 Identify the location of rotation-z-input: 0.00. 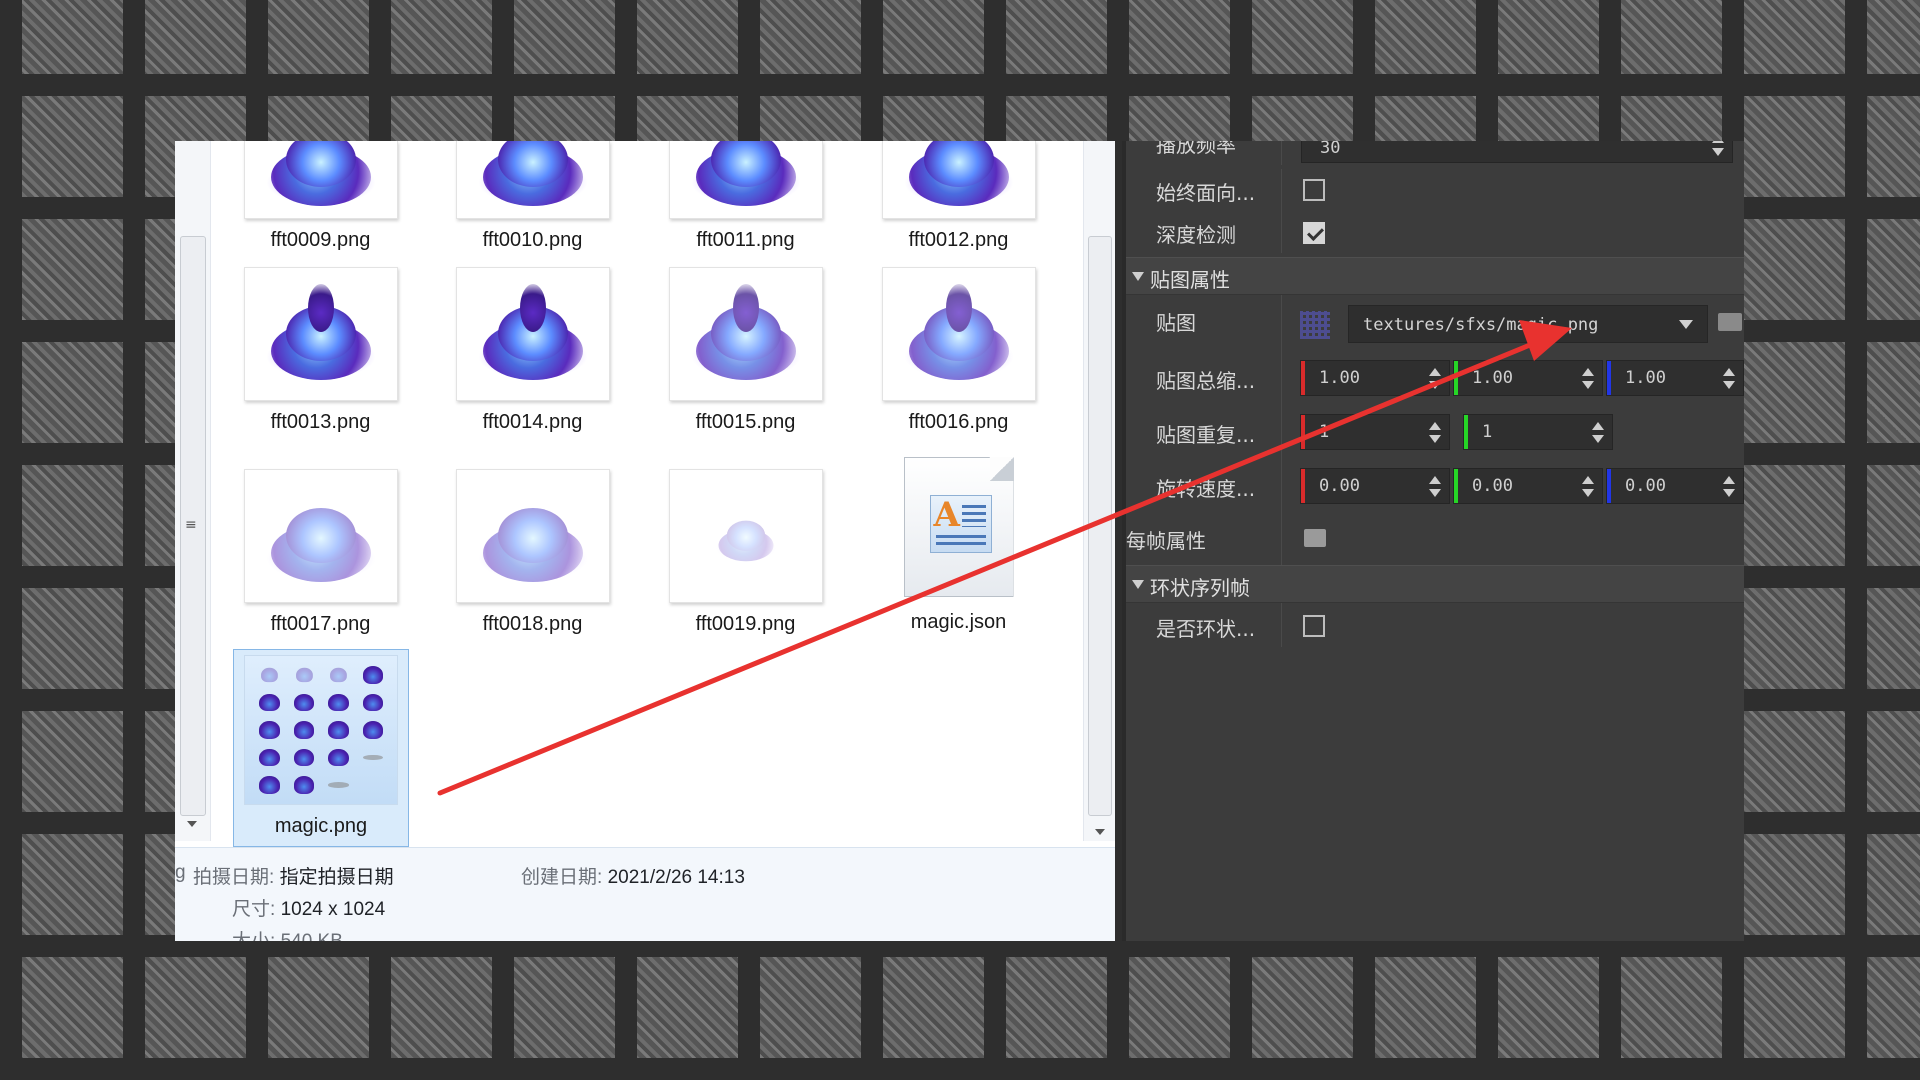
(1675, 486).